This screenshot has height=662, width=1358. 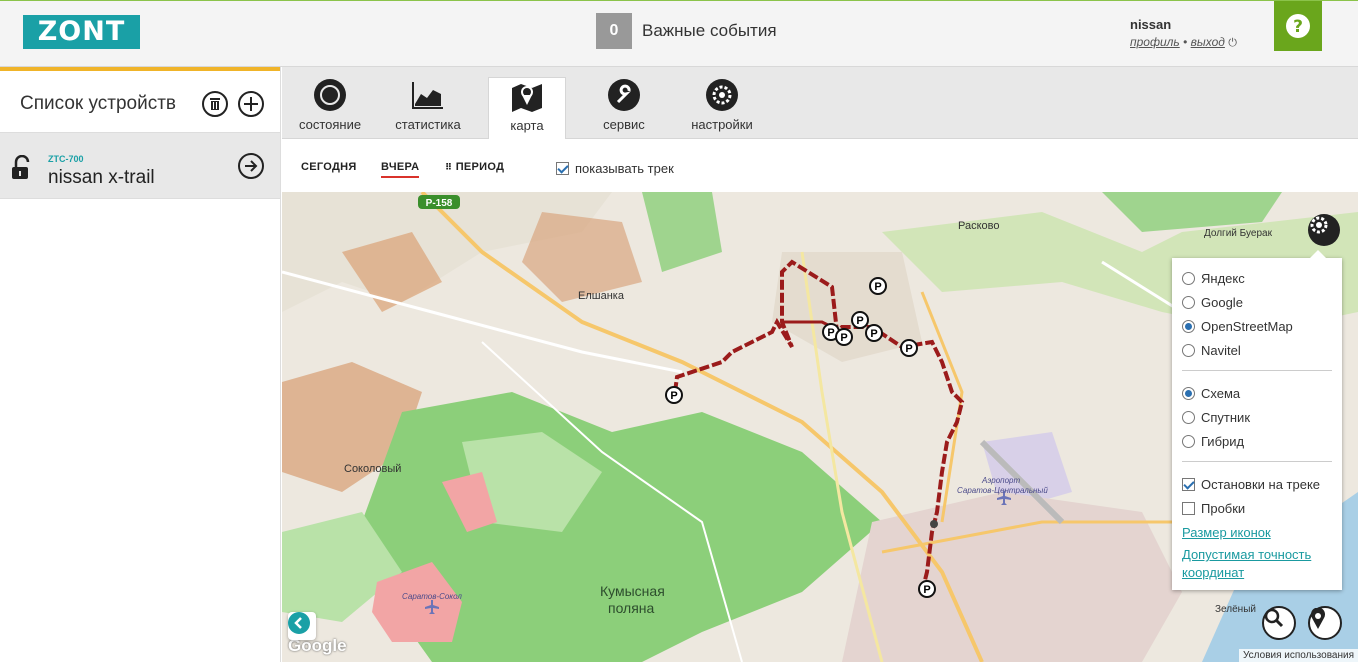 I want to click on divider, so click(x=1257, y=461).